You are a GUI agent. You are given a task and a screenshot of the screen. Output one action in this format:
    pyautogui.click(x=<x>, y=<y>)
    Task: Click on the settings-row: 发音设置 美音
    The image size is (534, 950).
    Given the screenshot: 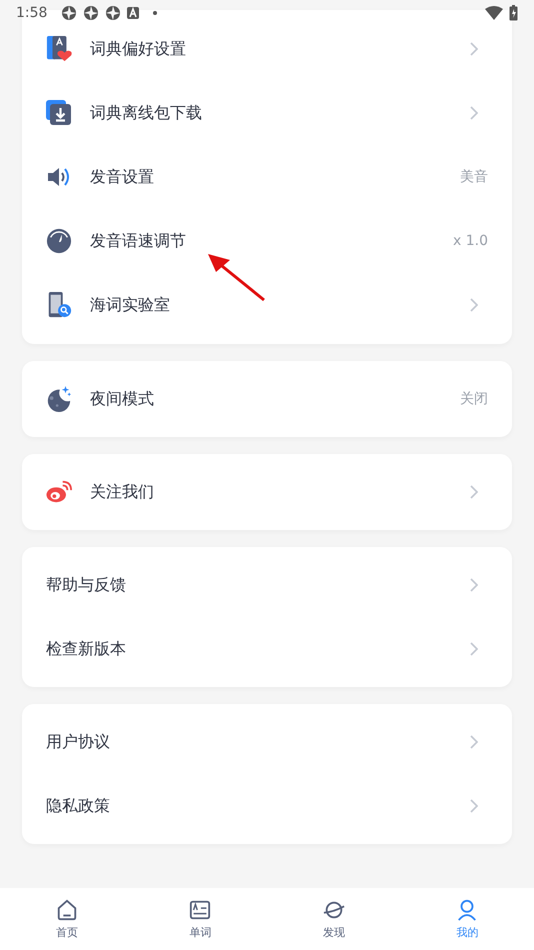 What is the action you would take?
    pyautogui.click(x=267, y=177)
    